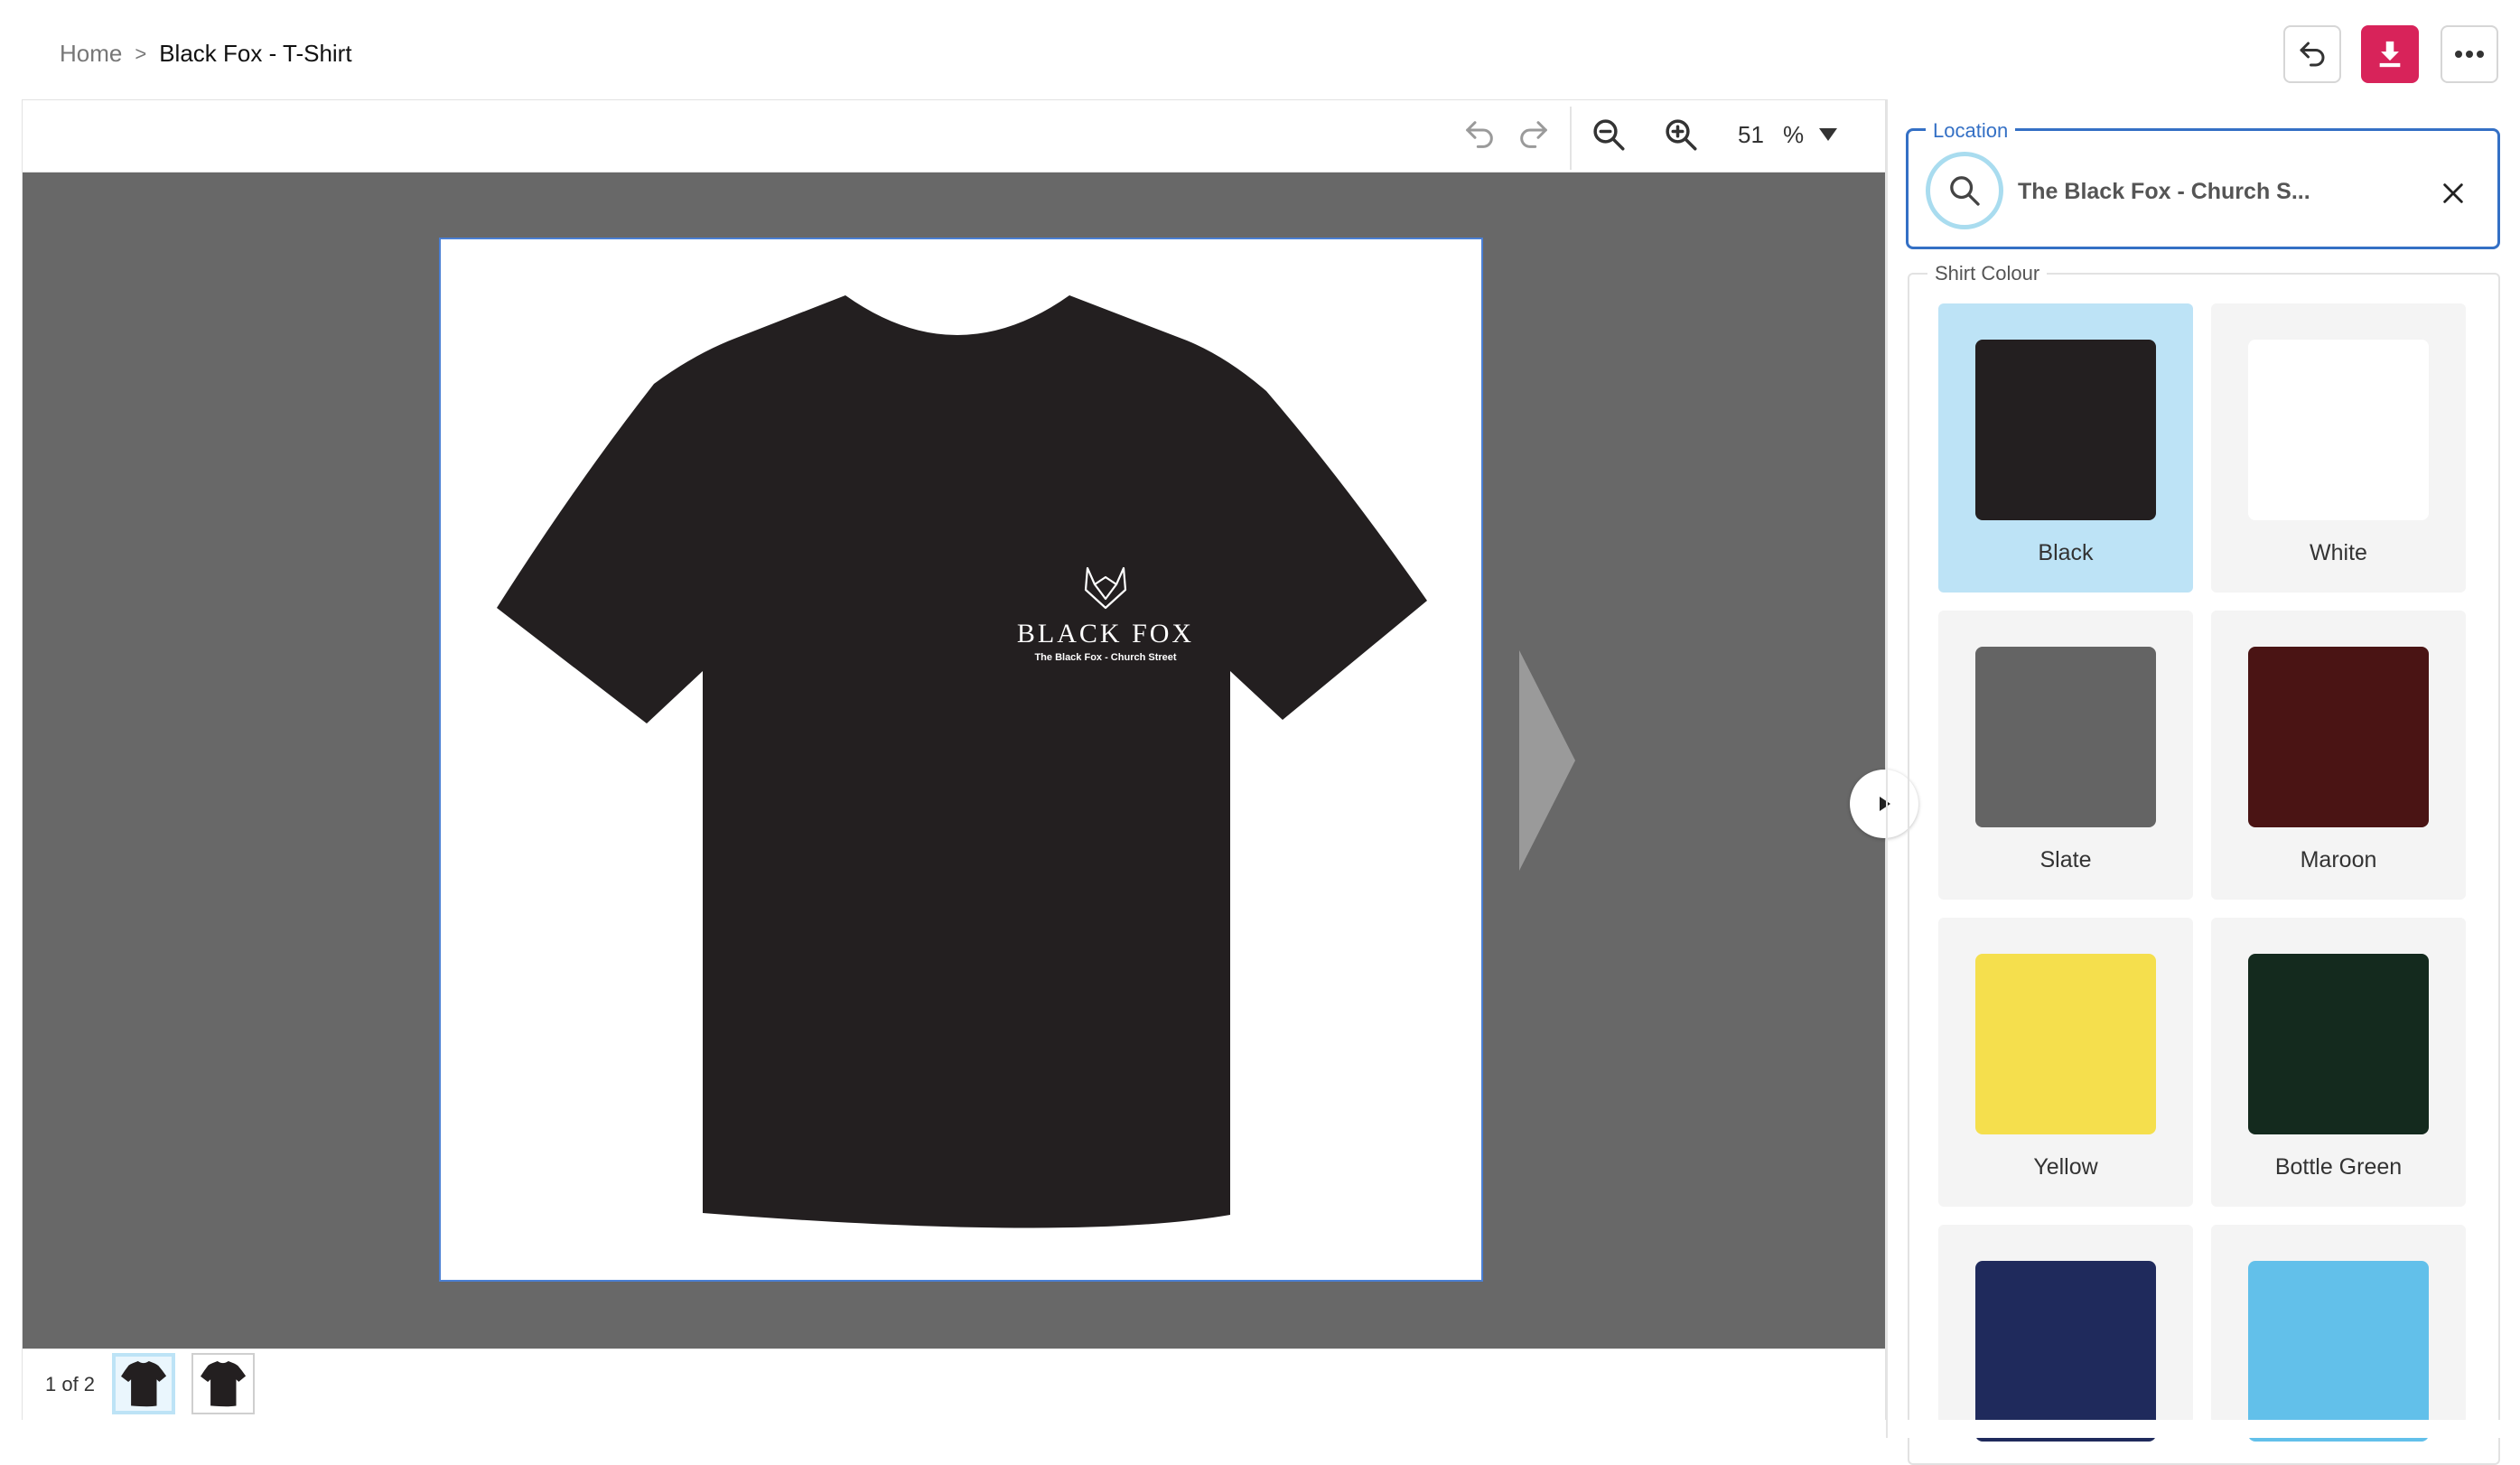  I want to click on colour-option-black: Black, so click(2065, 448).